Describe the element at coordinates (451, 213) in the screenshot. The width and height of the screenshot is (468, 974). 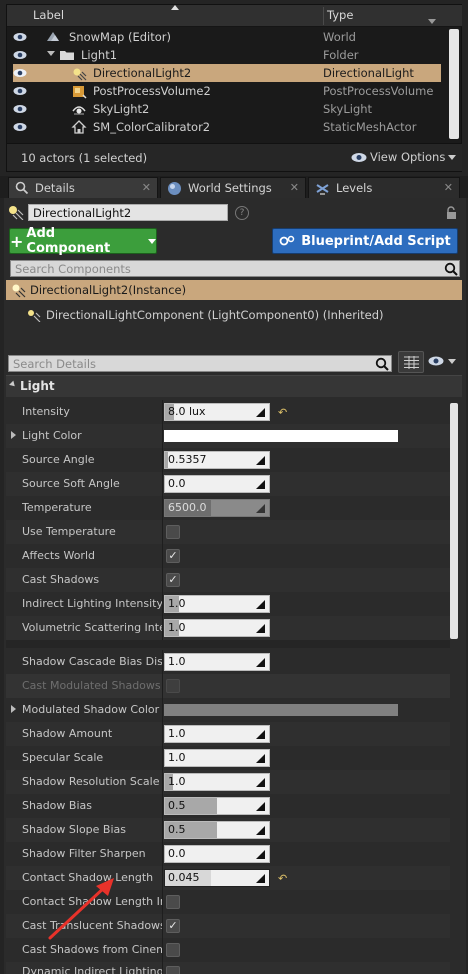
I see `lock-icon` at that location.